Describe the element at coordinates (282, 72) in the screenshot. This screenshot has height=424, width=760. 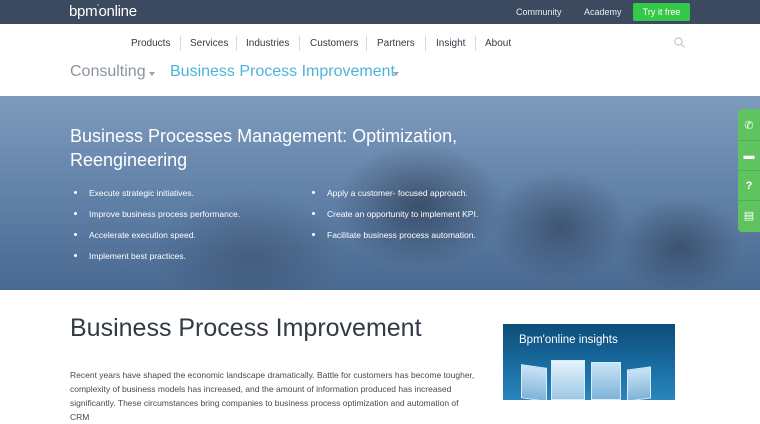
I see `breadcrumb-business-process-improvement: Business Process Improvement` at that location.